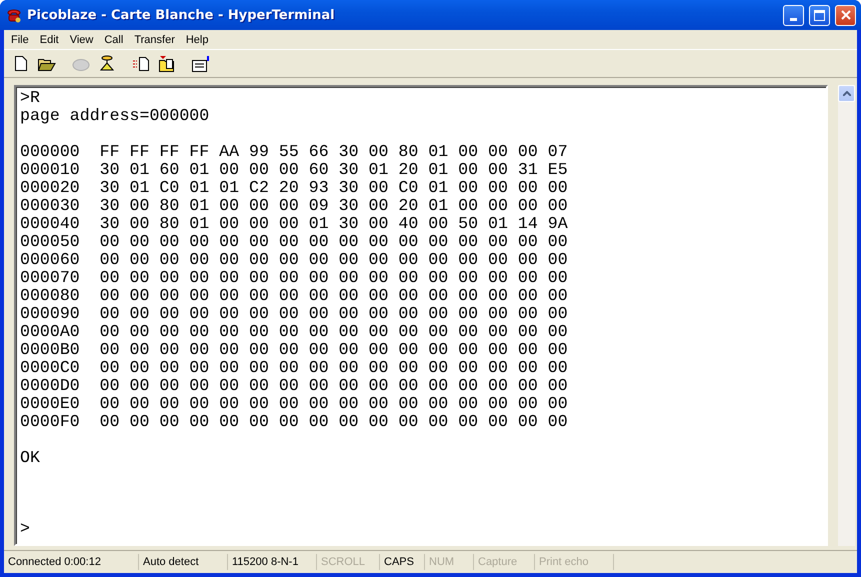 The height and width of the screenshot is (577, 861). I want to click on receive-file-icon, so click(167, 64).